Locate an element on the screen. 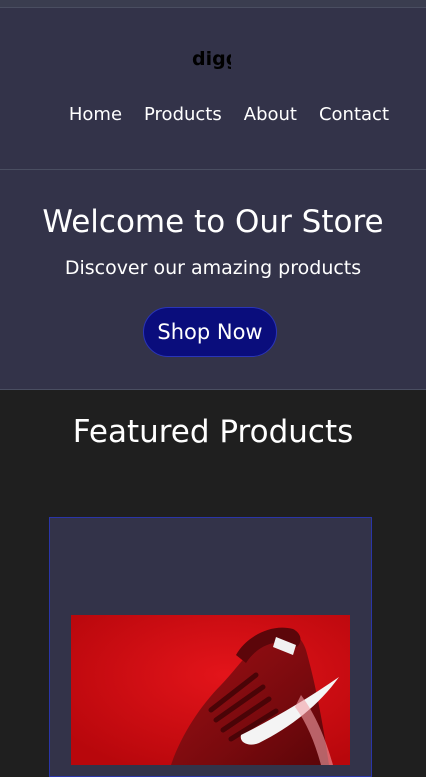 The image size is (426, 777). nav-about: About is located at coordinates (270, 114).